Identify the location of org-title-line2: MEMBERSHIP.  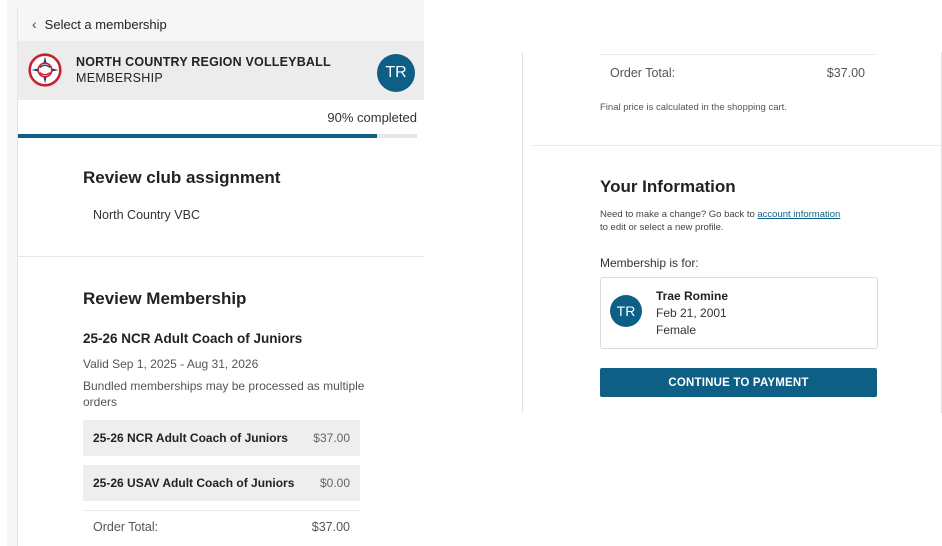
(120, 78).